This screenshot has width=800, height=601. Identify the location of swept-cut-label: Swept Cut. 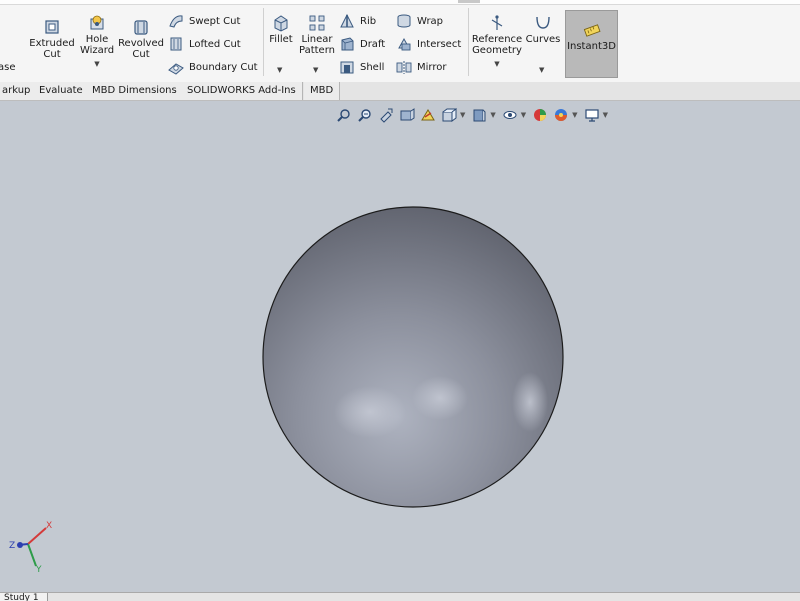
(215, 21).